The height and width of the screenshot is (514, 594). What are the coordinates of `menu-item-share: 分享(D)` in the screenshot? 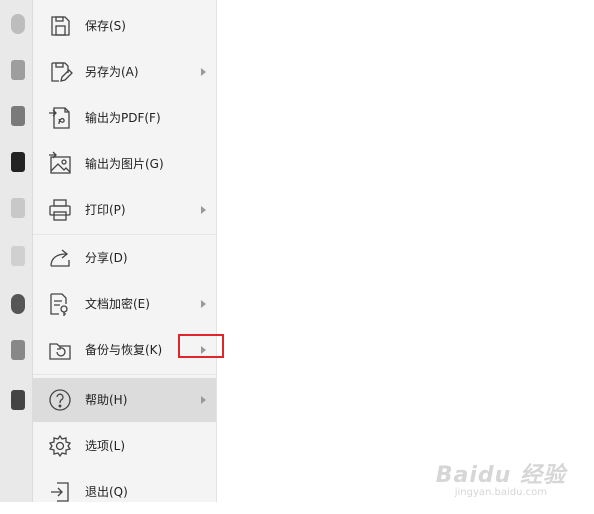 It's located at (124, 258).